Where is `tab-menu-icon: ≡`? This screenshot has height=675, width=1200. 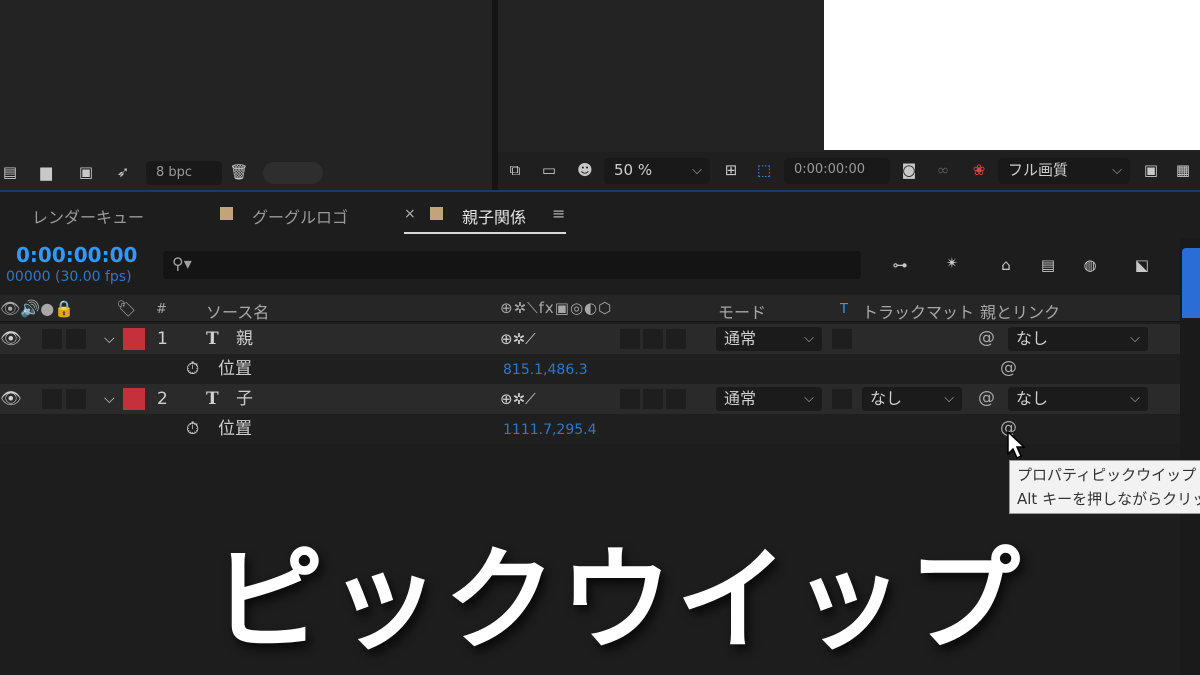 tab-menu-icon: ≡ is located at coordinates (558, 213).